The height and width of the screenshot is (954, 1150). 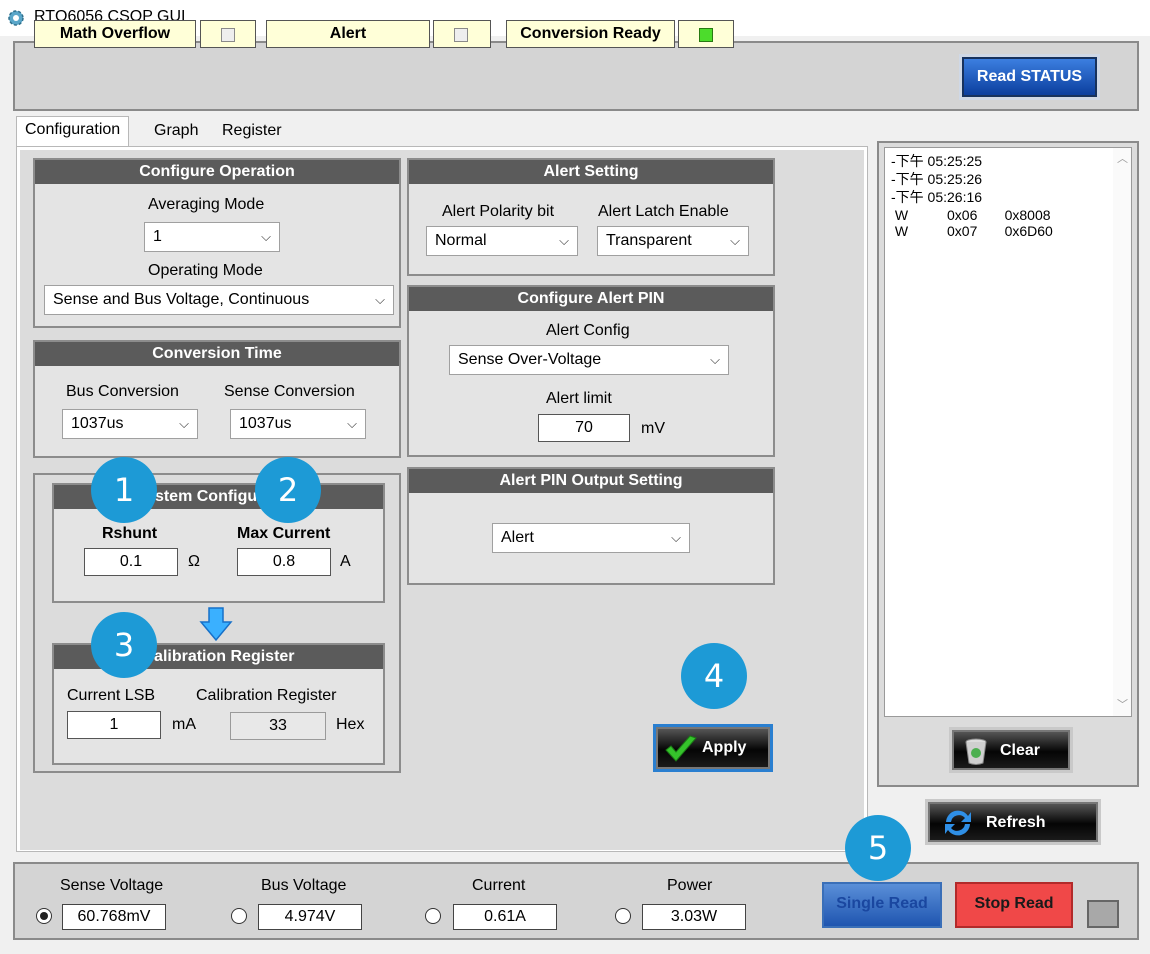 I want to click on app-gear-icon, so click(x=16, y=18).